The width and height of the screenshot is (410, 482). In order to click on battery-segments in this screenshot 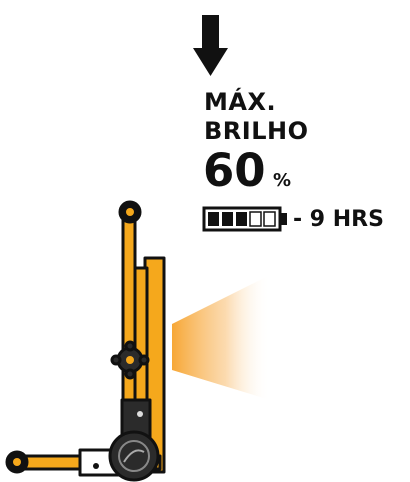, I will do `click(242, 219)`.